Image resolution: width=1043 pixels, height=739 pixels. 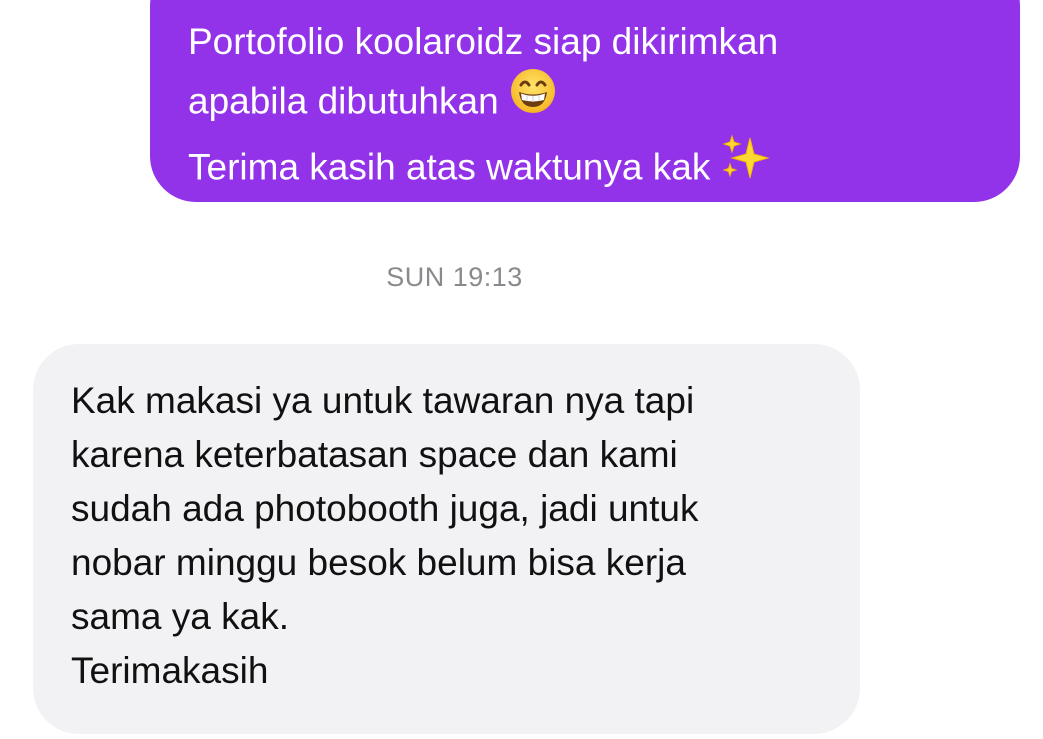 What do you see at coordinates (533, 99) in the screenshot?
I see `grinning-face-icon` at bounding box center [533, 99].